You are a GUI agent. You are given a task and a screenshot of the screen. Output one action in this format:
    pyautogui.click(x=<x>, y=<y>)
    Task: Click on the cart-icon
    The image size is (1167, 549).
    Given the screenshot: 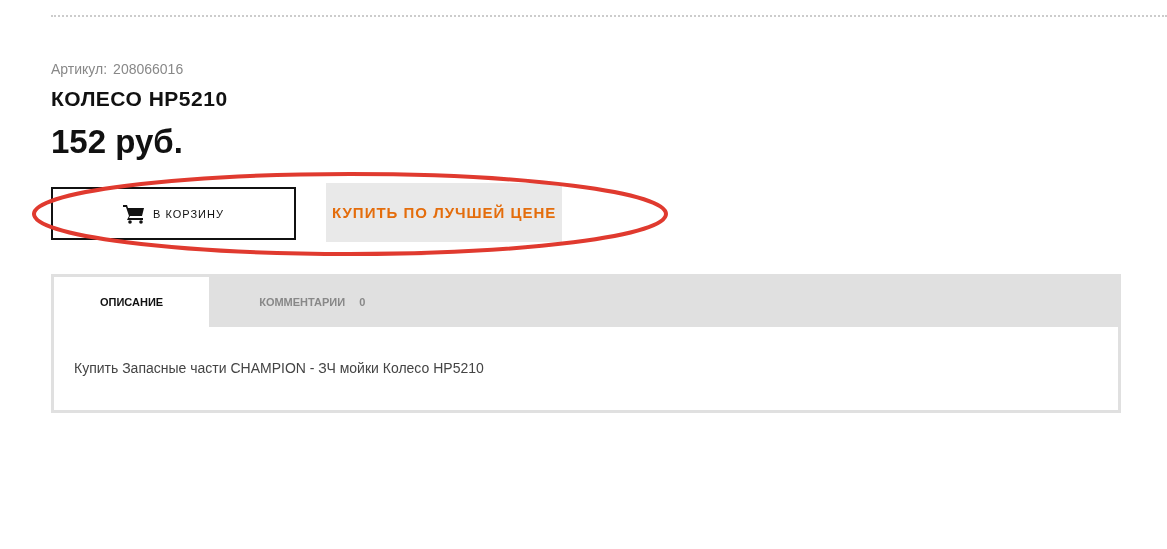 What is the action you would take?
    pyautogui.click(x=134, y=213)
    